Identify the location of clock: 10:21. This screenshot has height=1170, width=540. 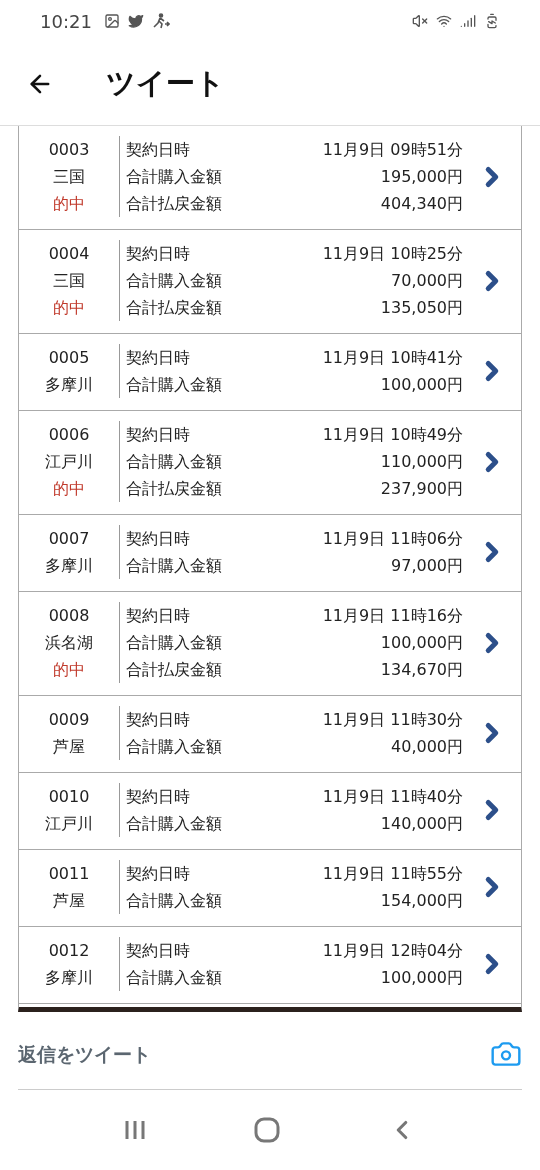
(66, 21).